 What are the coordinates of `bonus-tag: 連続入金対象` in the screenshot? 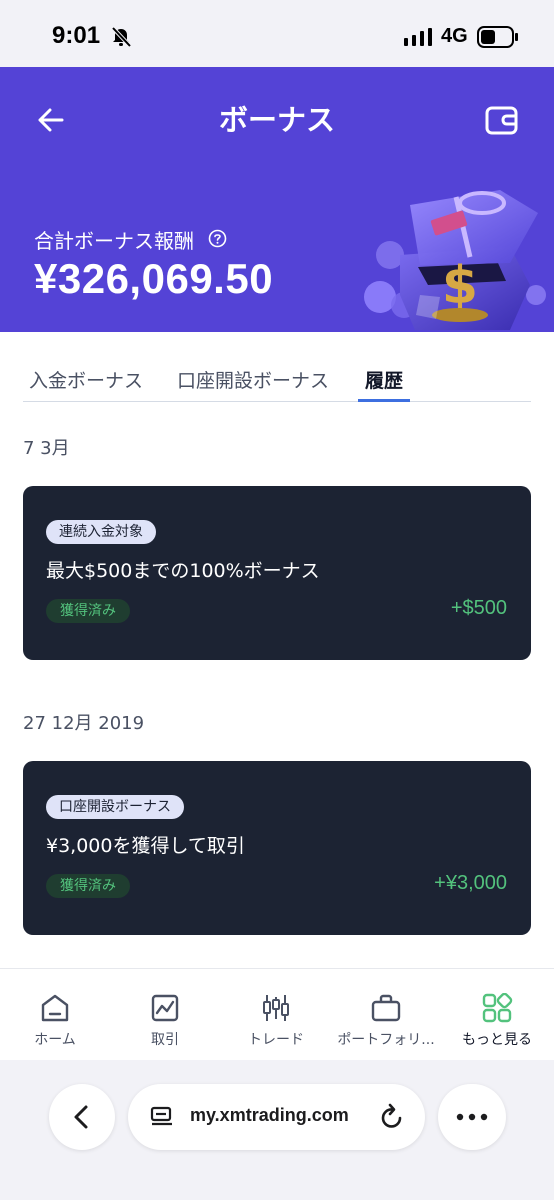 It's located at (101, 532).